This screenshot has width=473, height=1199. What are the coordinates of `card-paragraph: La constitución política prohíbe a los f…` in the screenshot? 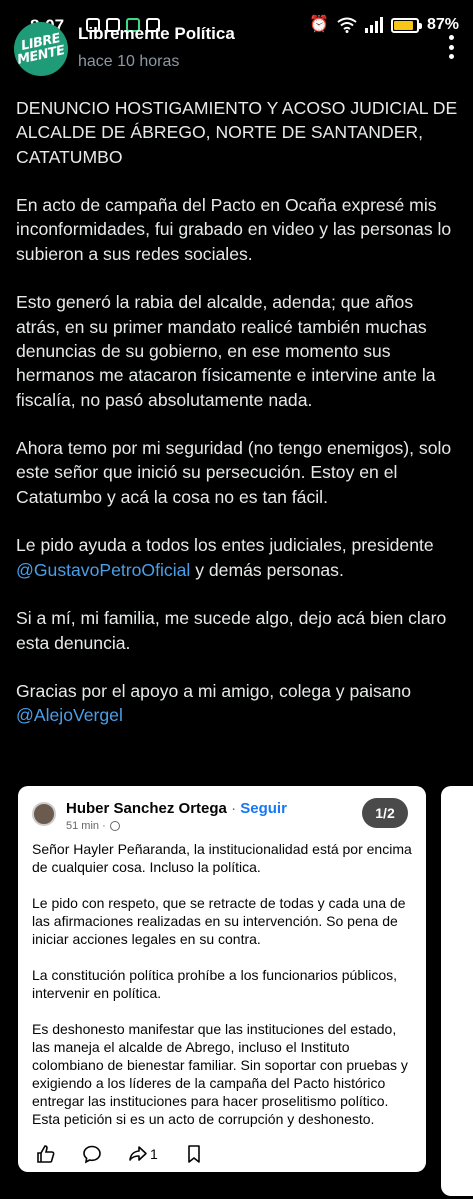 It's located at (214, 984).